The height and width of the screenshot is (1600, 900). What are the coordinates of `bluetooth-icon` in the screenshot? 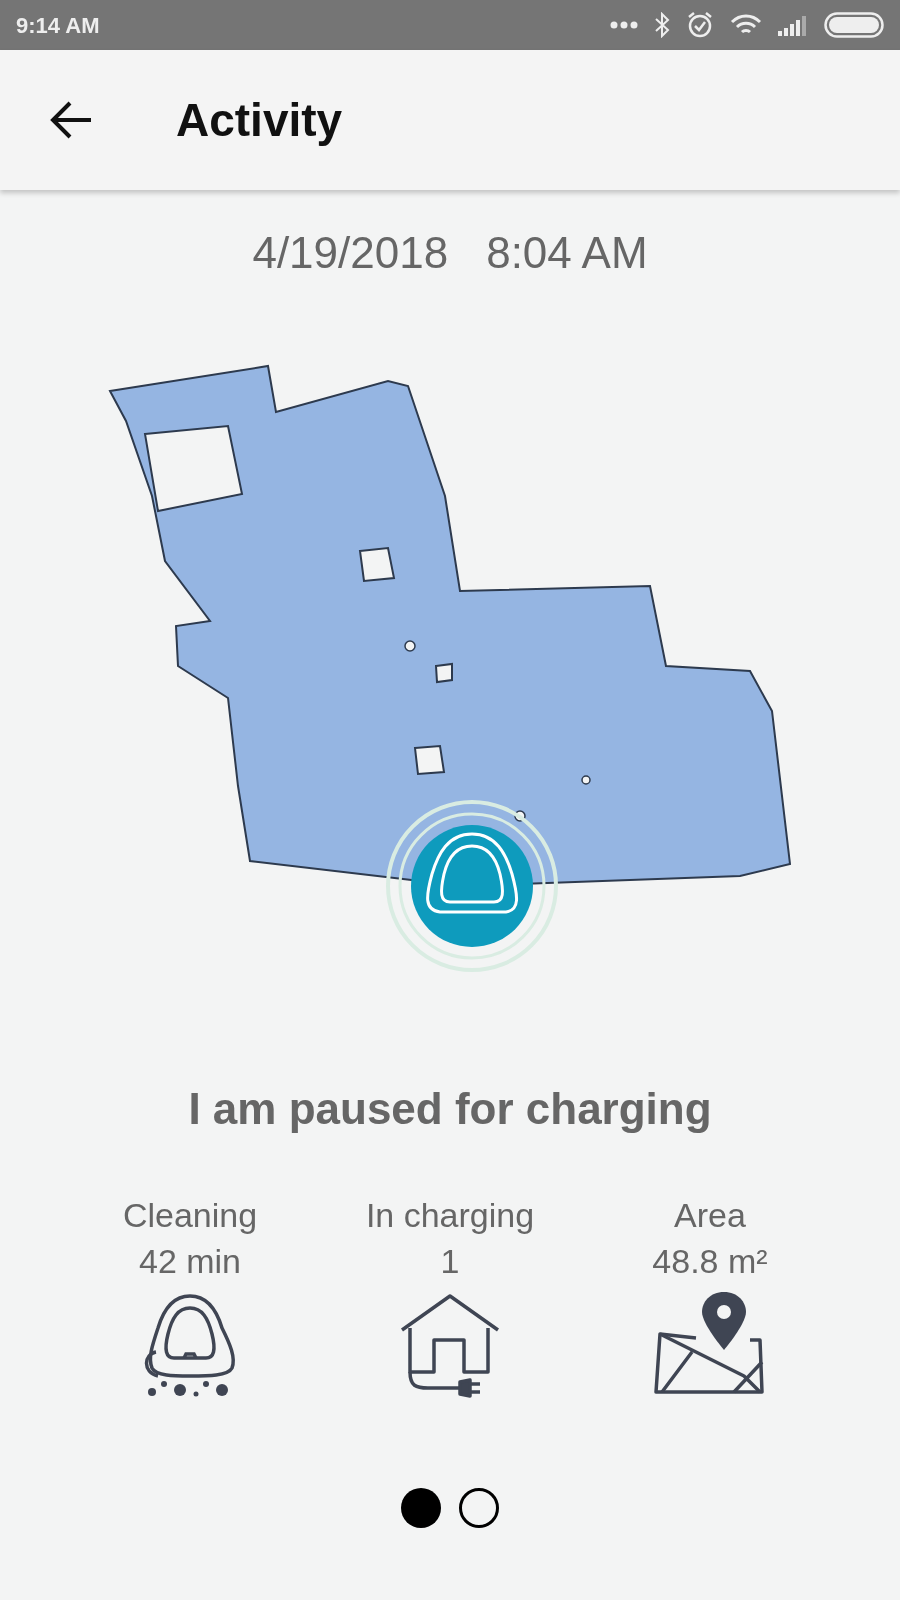 It's located at (662, 25).